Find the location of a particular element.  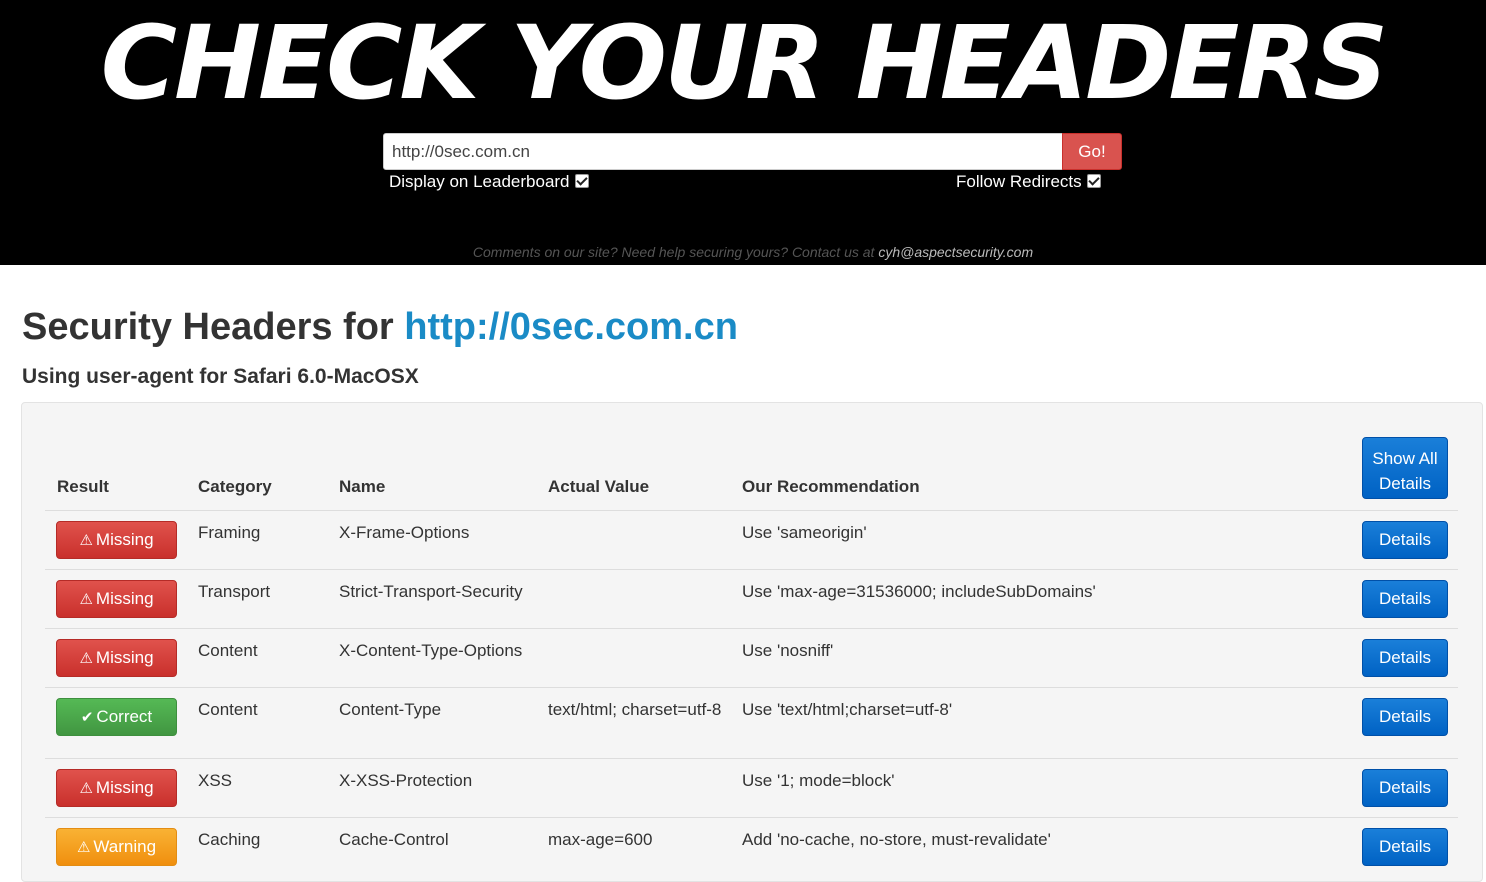

warning-badge: ⚠ Warning is located at coordinates (116, 847).